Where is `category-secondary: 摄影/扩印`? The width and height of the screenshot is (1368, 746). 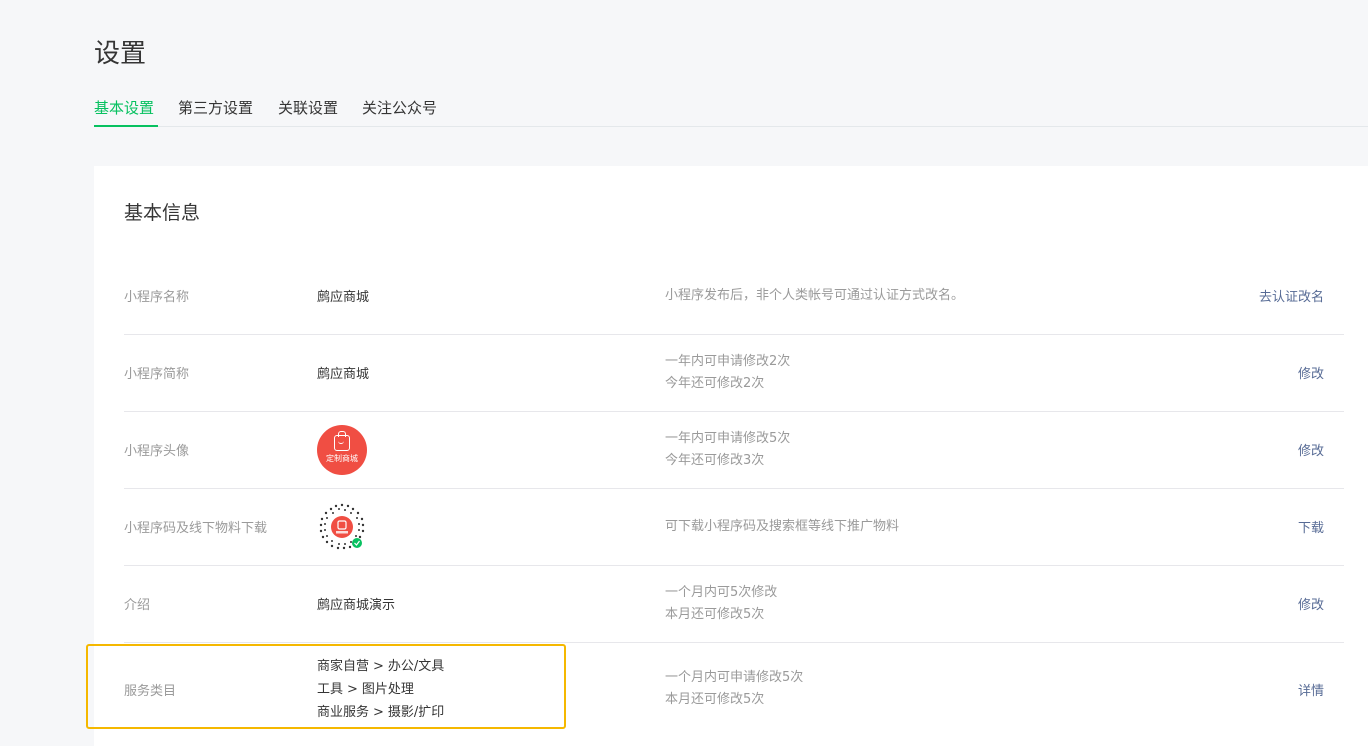
category-secondary: 摄影/扩印 is located at coordinates (416, 712).